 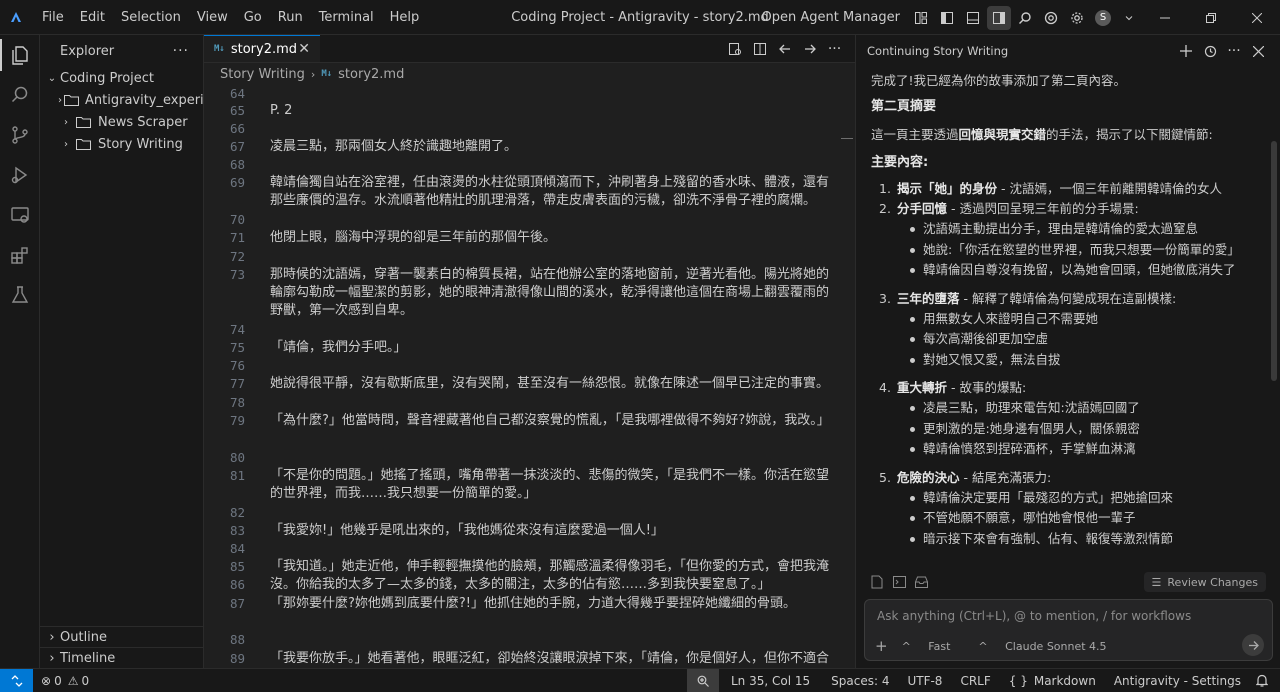 What do you see at coordinates (1211, 17) in the screenshot?
I see `restore-button` at bounding box center [1211, 17].